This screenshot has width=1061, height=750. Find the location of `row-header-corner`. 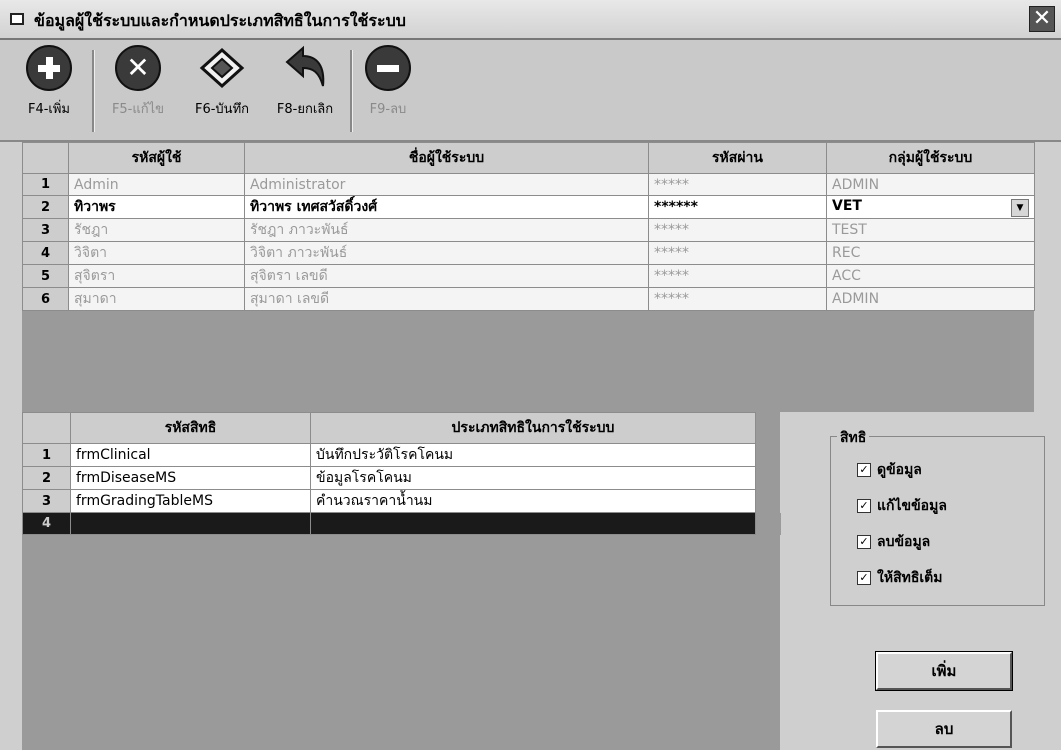

row-header-corner is located at coordinates (45, 158).